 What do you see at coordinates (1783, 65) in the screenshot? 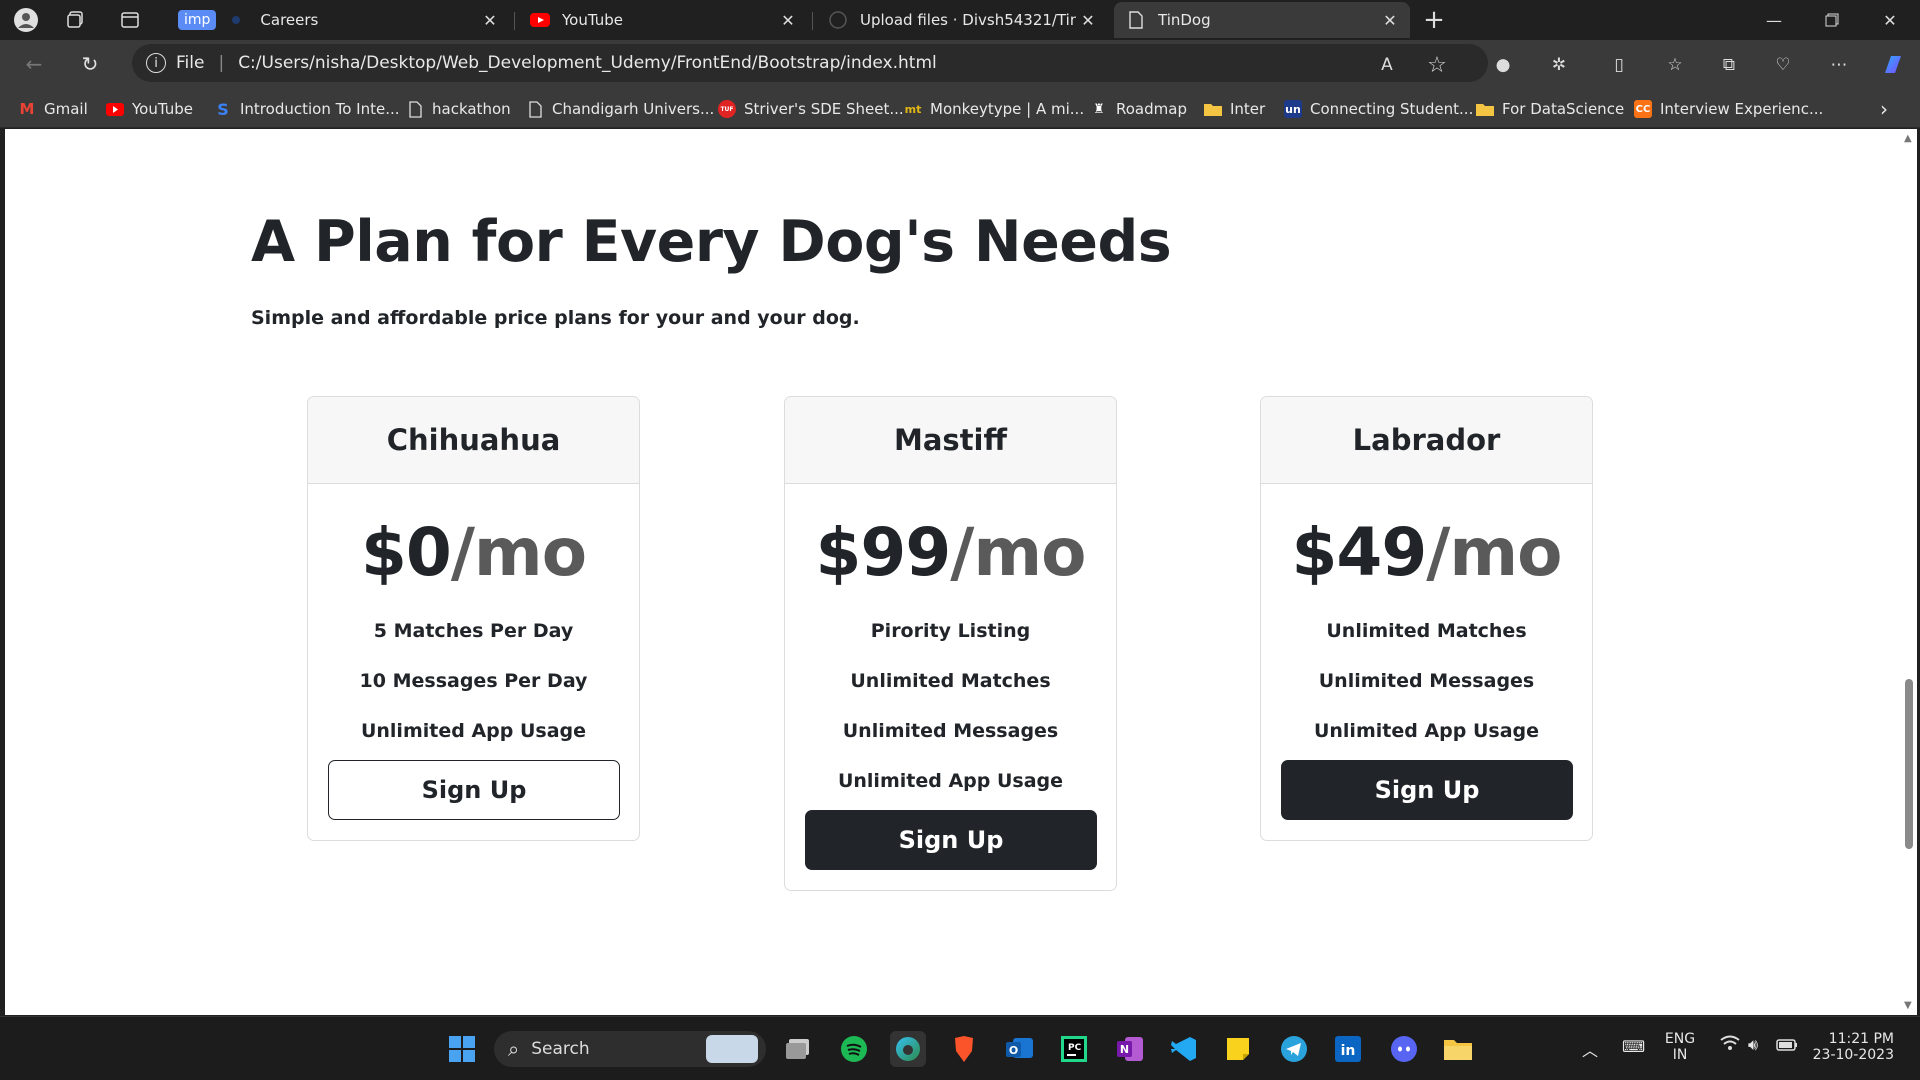
I see `browser-essentials-icon: ♡` at bounding box center [1783, 65].